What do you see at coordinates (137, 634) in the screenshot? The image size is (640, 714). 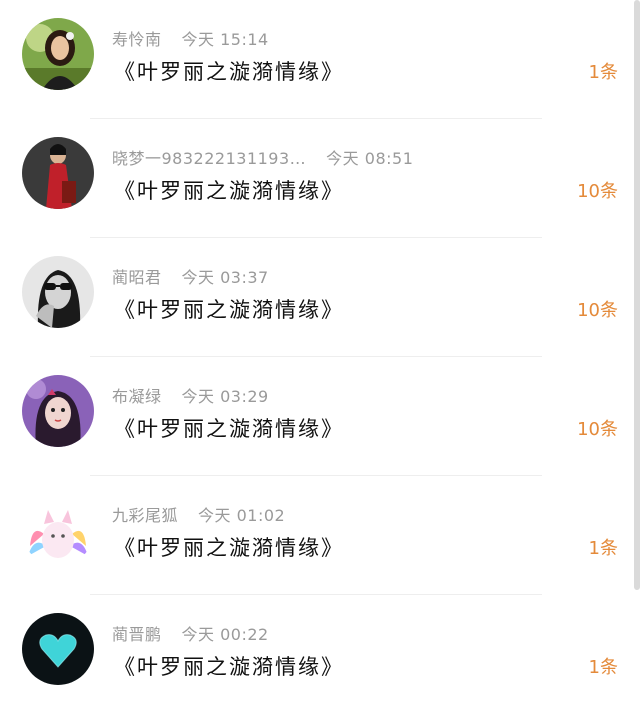 I see `sender-name: 蔺晋鹏` at bounding box center [137, 634].